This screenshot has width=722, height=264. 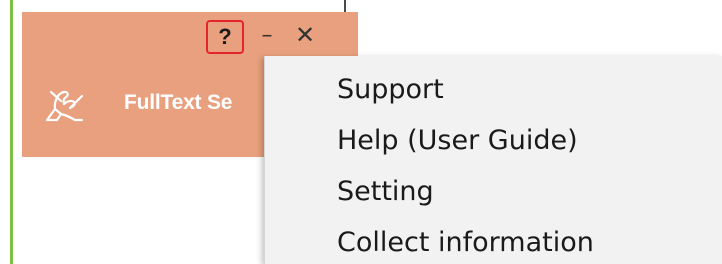 I want to click on app-title: FullText Se, so click(x=178, y=102).